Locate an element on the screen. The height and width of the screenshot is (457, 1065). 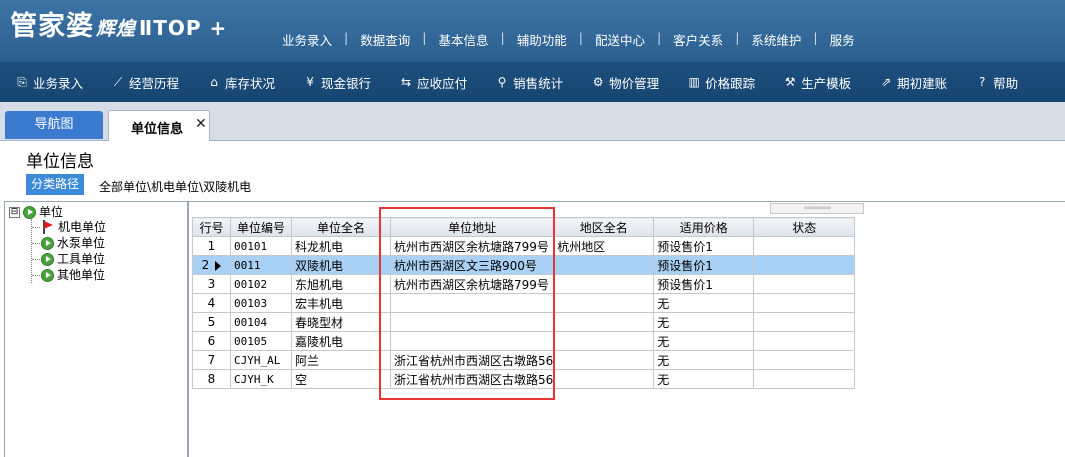
column-header: 单位全名 is located at coordinates (341, 227).